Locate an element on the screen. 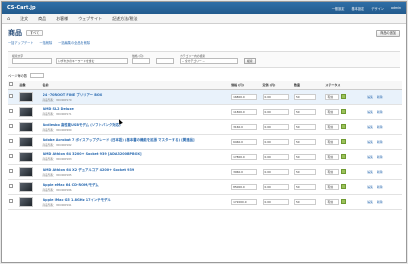 The width and height of the screenshot is (408, 264). product-name-link: Acdlesbo 高性能USBモデム (ソフトバンク対応) is located at coordinates (132, 124).